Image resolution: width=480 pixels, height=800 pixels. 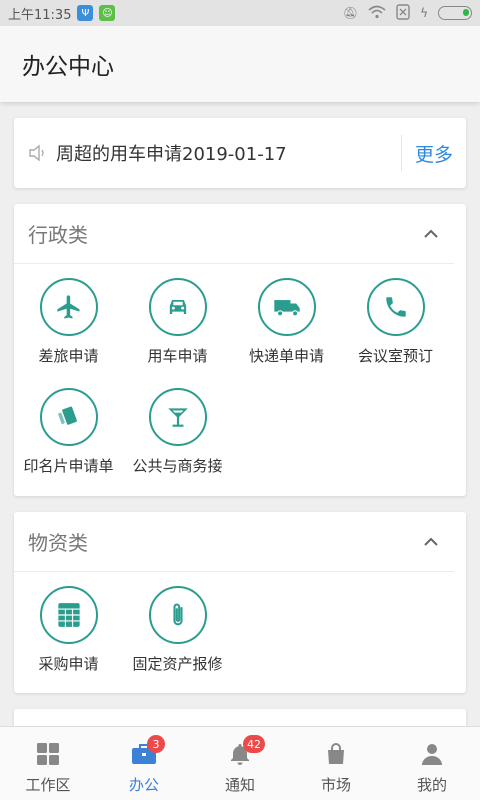 What do you see at coordinates (156, 744) in the screenshot?
I see `badge-office: 3` at bounding box center [156, 744].